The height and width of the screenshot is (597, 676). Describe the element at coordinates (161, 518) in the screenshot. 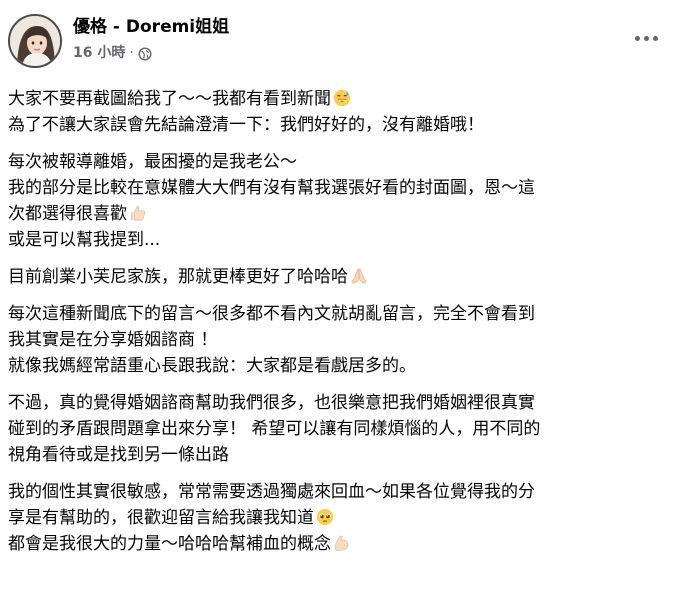

I see `post-text: 享是有幫助的，很歡迎留言給我讓我知道` at that location.